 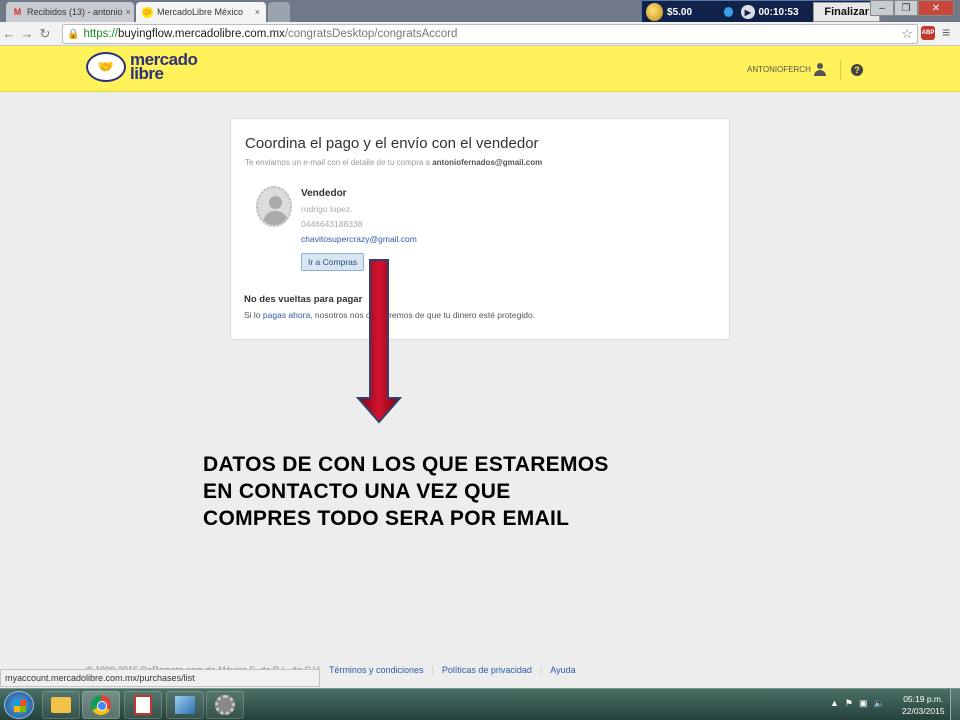 What do you see at coordinates (324, 193) in the screenshot?
I see `seller-heading: Vendedor` at bounding box center [324, 193].